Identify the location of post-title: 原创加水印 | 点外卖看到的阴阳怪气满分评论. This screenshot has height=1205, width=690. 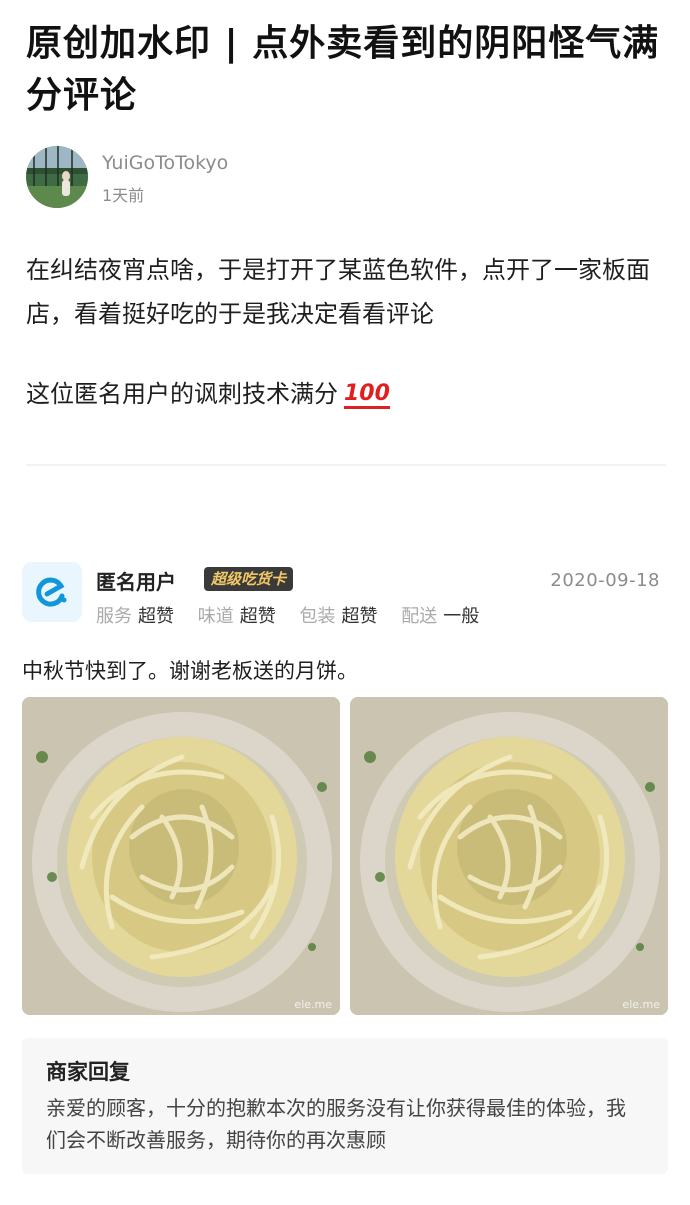
(343, 69).